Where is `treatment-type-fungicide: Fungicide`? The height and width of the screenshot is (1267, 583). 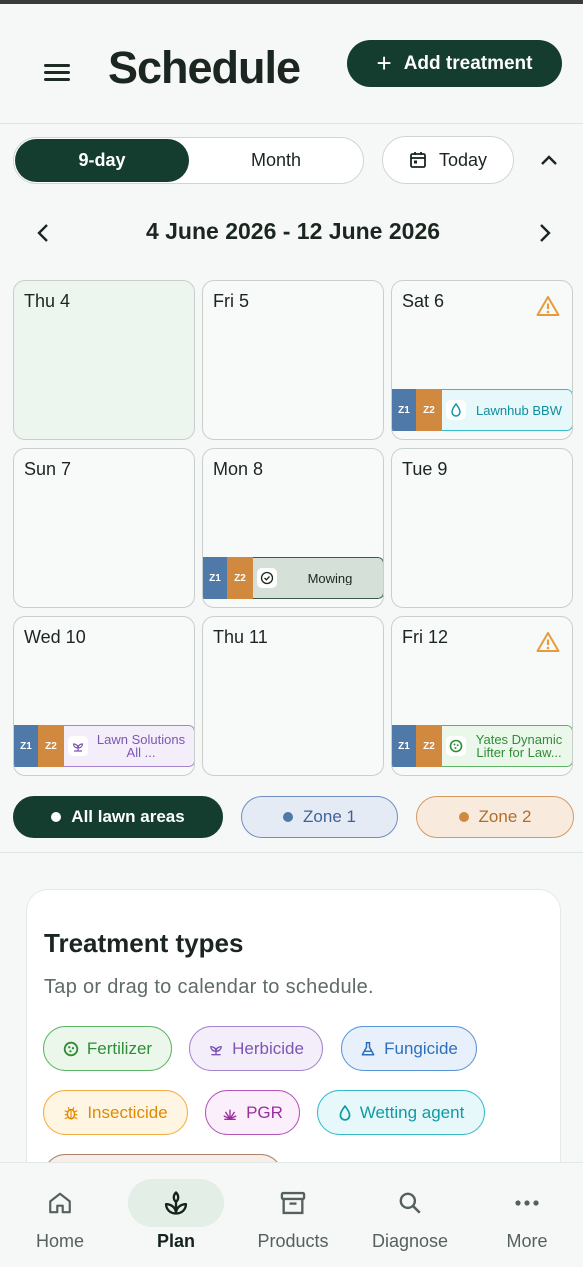
treatment-type-fungicide: Fungicide is located at coordinates (409, 1048).